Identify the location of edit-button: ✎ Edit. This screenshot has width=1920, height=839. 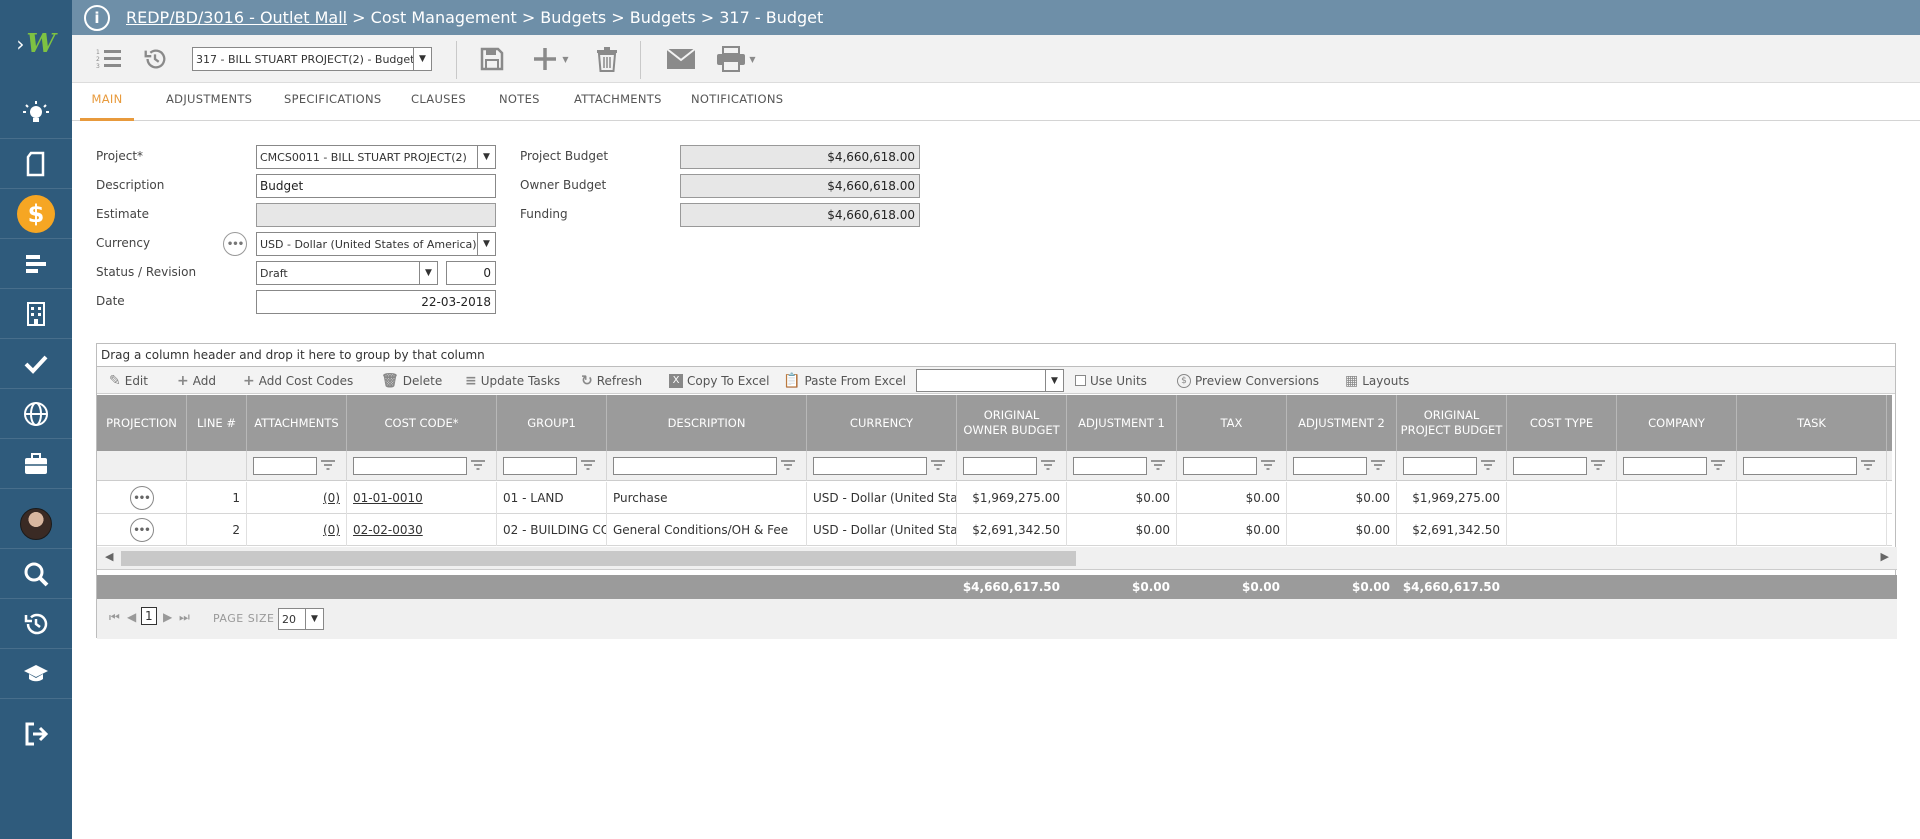
(128, 380).